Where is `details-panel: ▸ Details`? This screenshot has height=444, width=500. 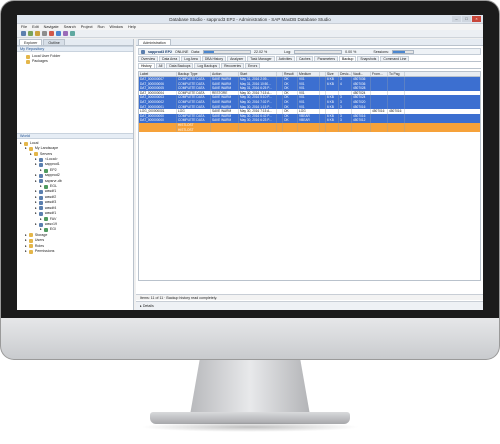
details-panel: ▸ Details is located at coordinates (309, 305).